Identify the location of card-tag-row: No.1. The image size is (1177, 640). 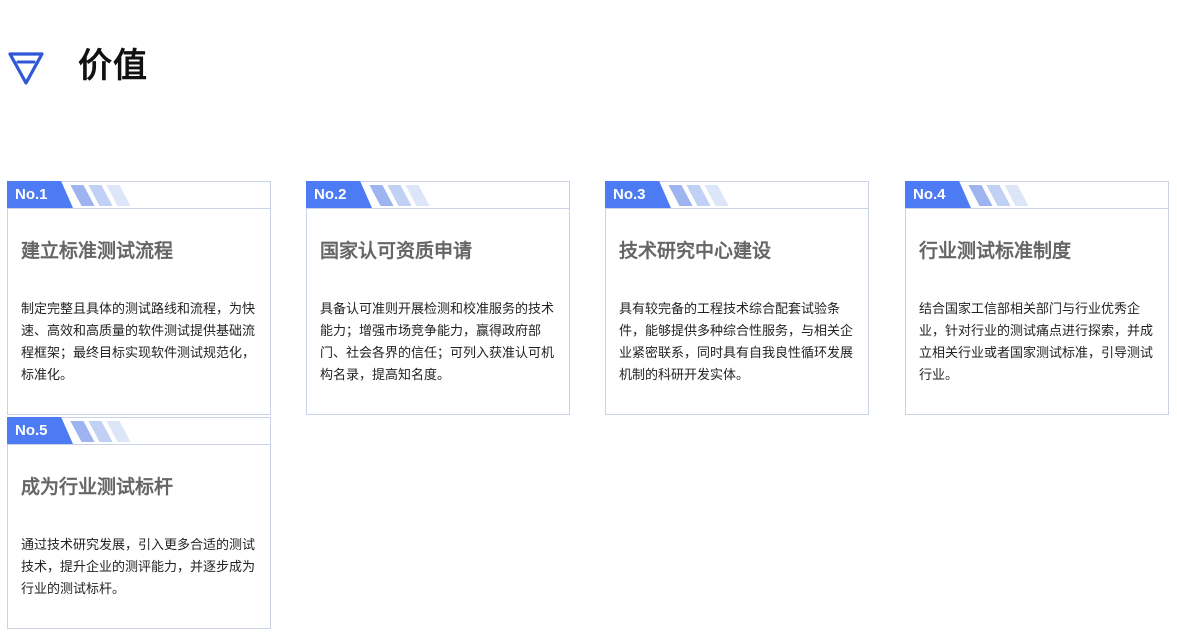
(138, 195).